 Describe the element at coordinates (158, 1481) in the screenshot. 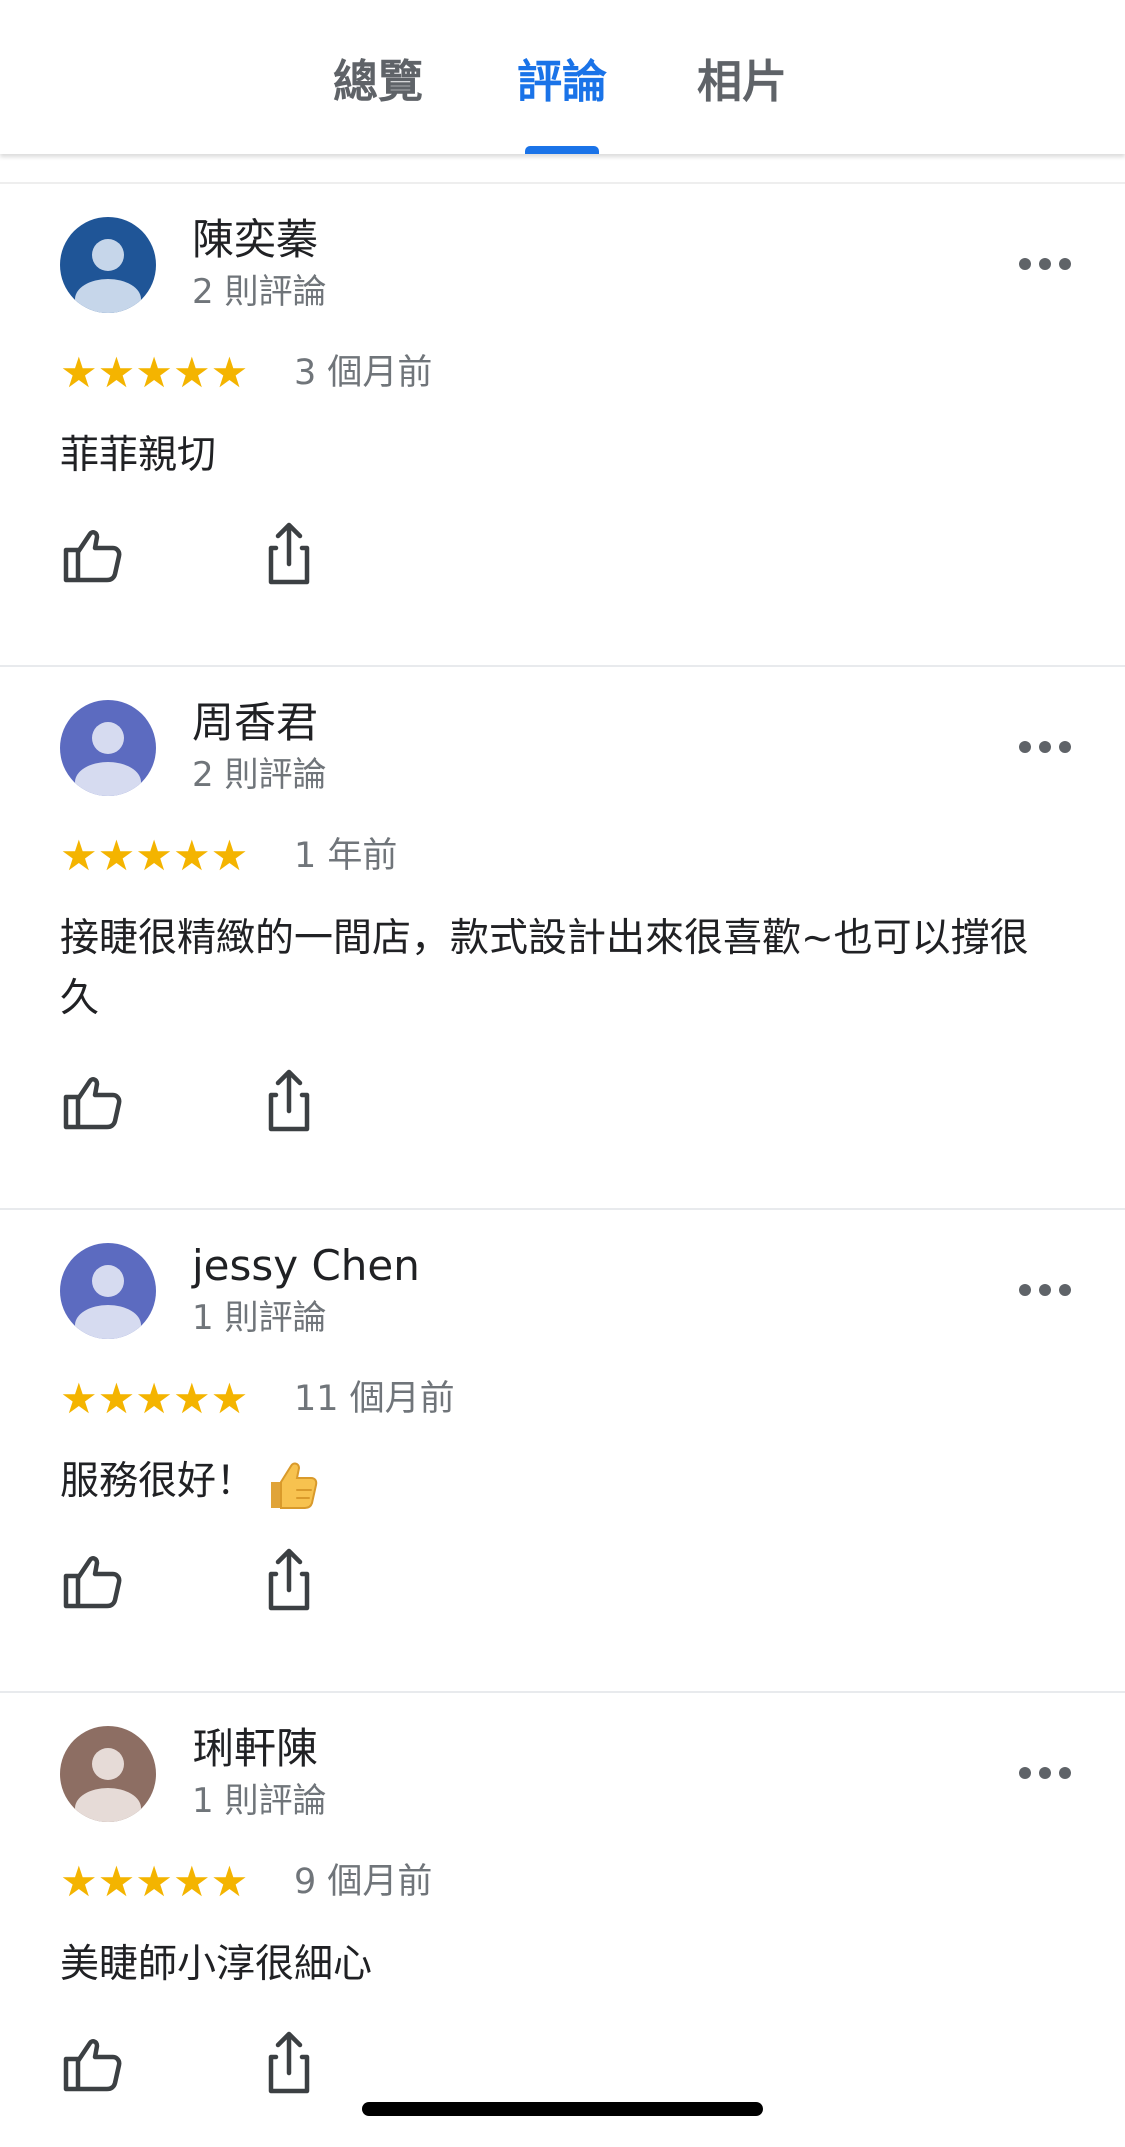

I see `review-text: 服務很好！` at that location.